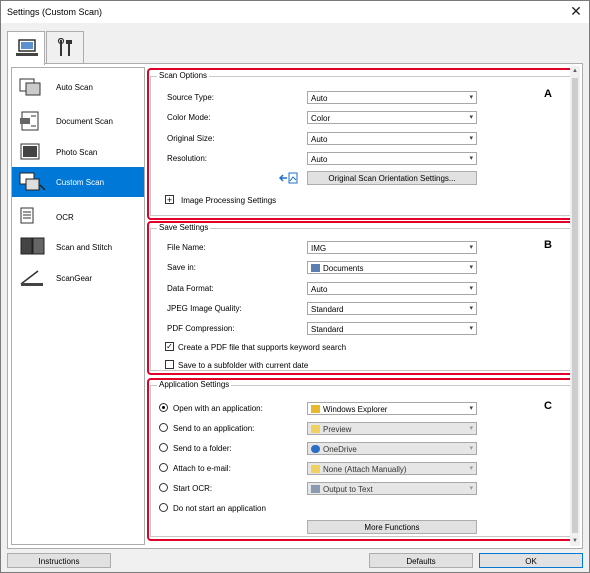 The width and height of the screenshot is (590, 573). I want to click on tab-scan, so click(26, 48).